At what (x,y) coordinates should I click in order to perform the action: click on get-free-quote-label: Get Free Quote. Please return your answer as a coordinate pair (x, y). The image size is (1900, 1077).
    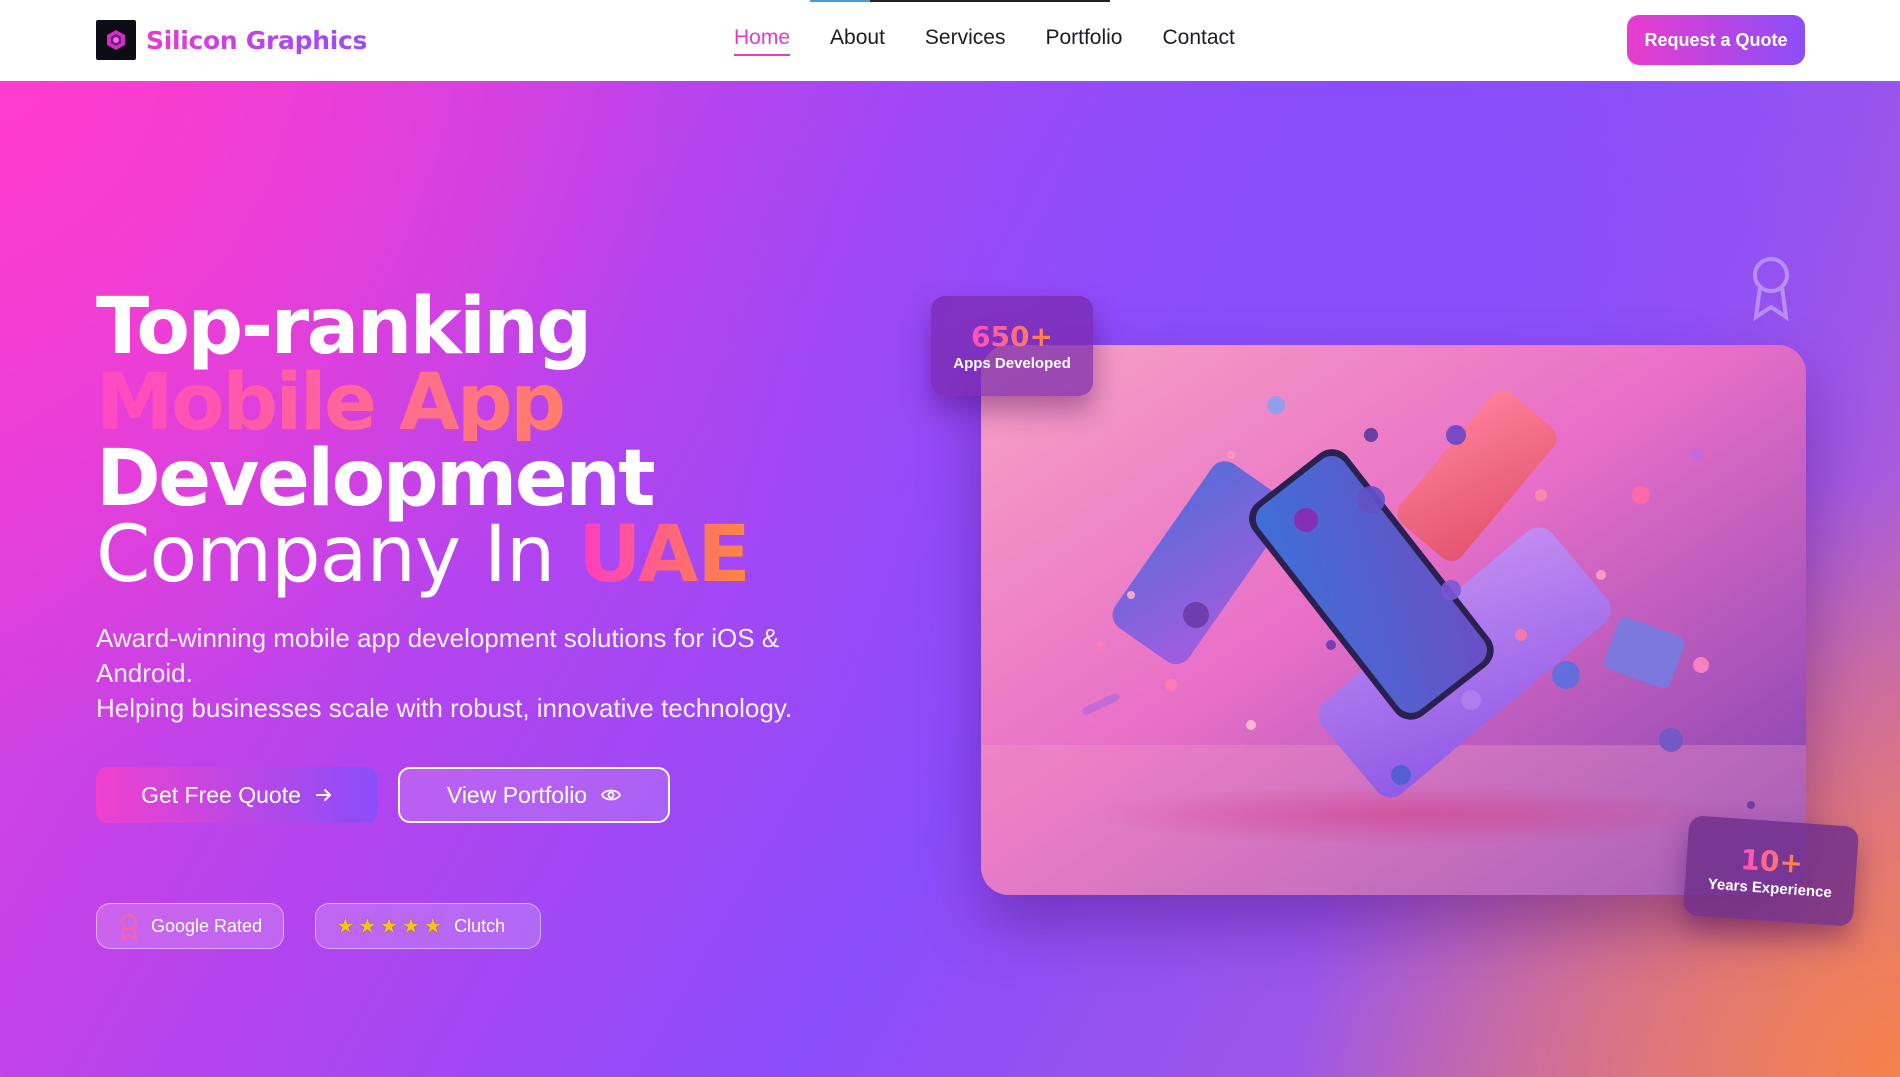
    Looking at the image, I should click on (221, 794).